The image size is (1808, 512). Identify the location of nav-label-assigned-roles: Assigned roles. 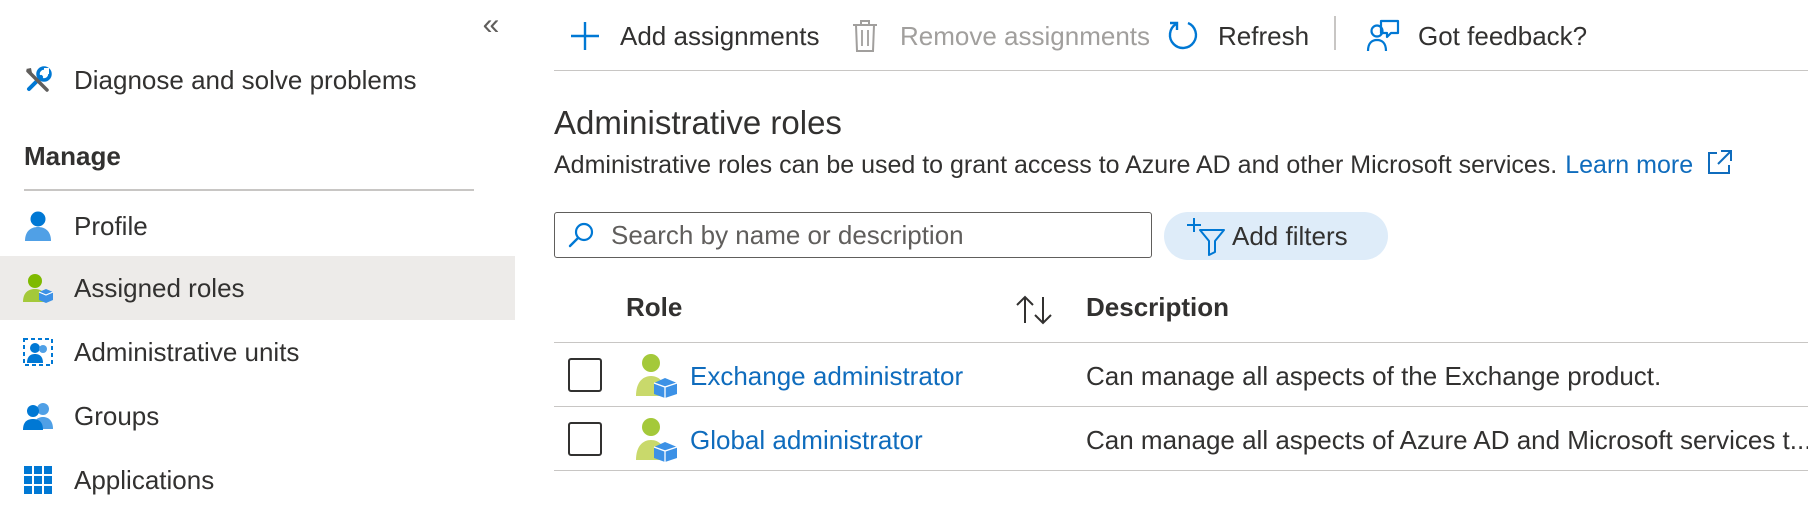
(159, 287).